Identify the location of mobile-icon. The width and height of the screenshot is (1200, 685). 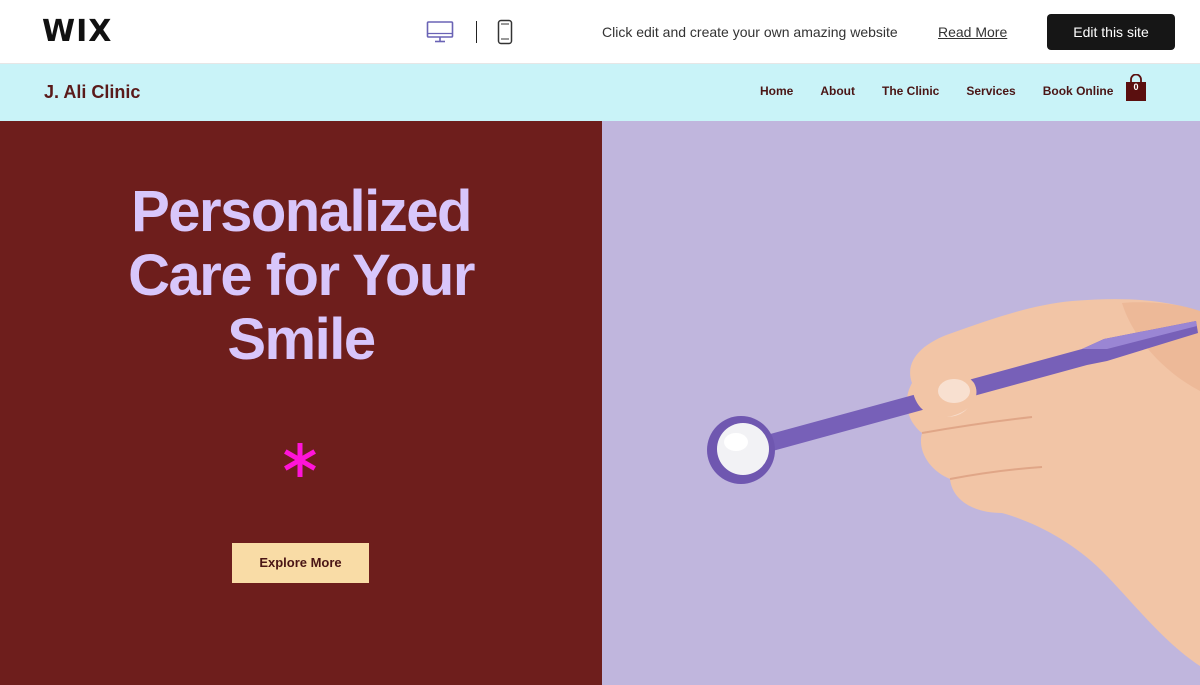
(505, 32).